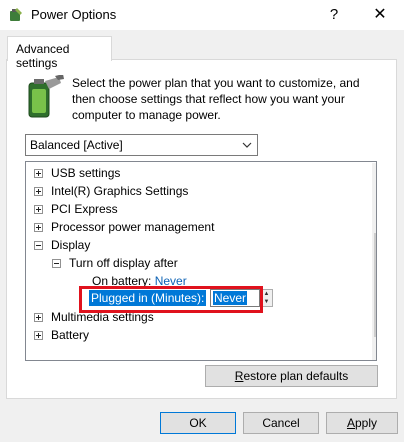 The image size is (404, 442). What do you see at coordinates (45, 97) in the screenshot?
I see `battery-icon` at bounding box center [45, 97].